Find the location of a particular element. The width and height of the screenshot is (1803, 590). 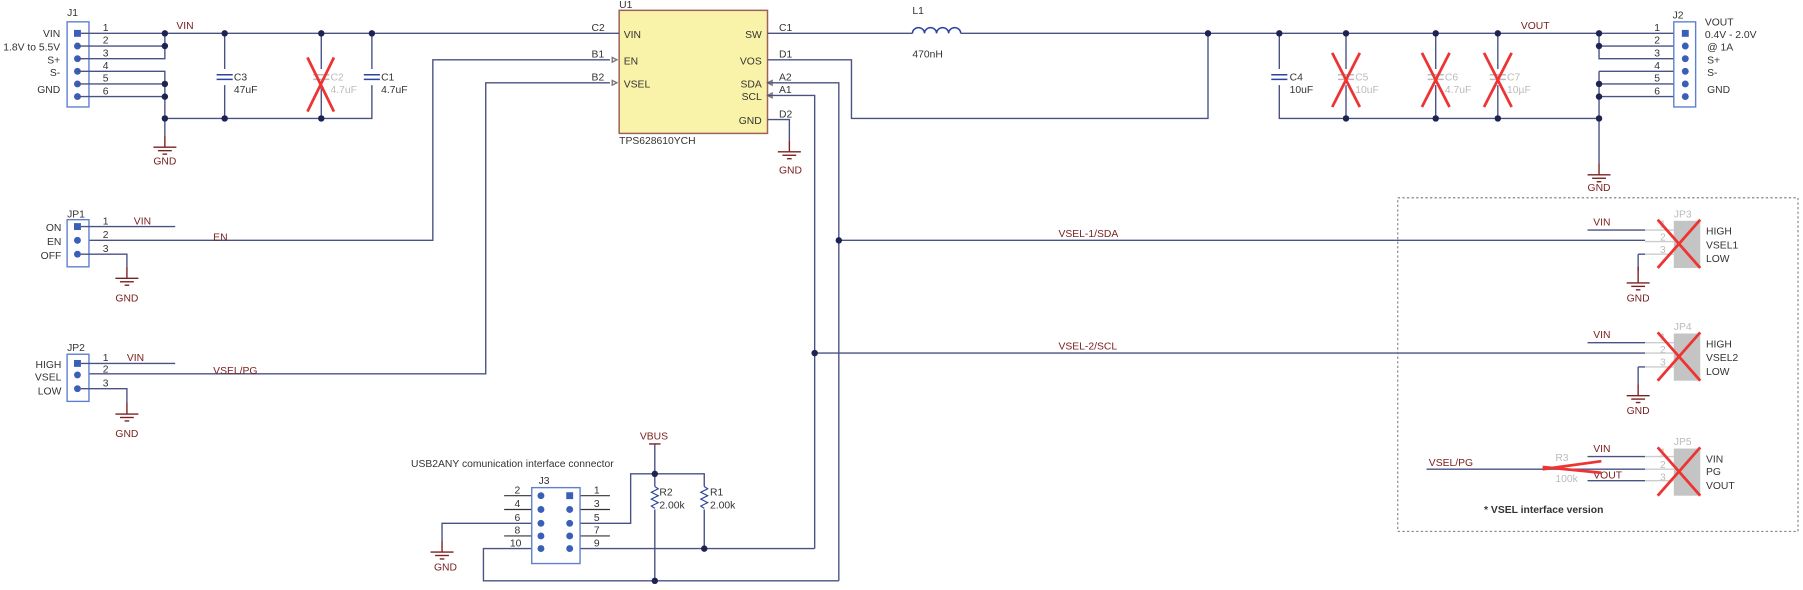

capacitor-c3-ref: C3 is located at coordinates (240, 78).